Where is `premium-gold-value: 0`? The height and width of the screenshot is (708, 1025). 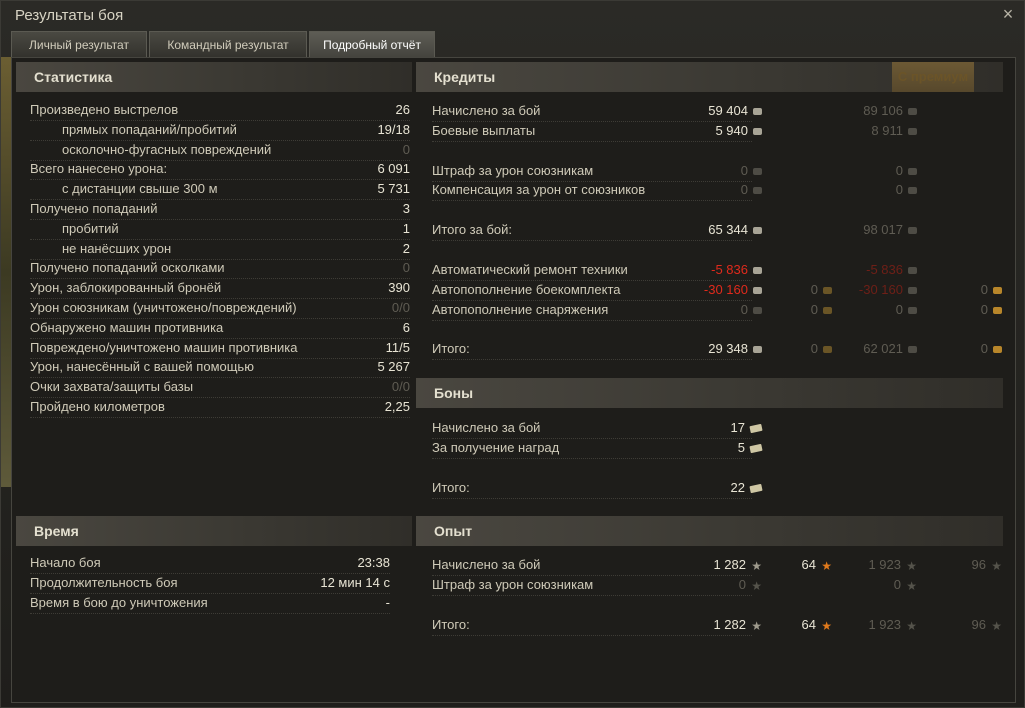 premium-gold-value: 0 is located at coordinates (984, 289).